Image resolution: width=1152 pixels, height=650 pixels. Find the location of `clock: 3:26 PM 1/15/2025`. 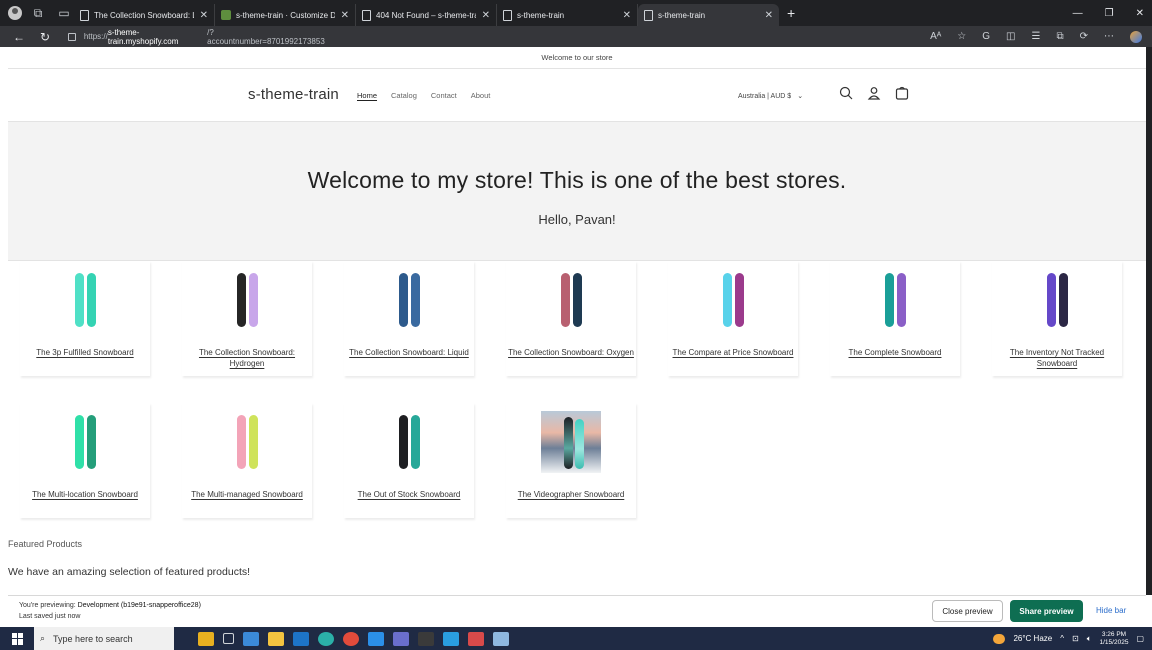

clock: 3:26 PM 1/15/2025 is located at coordinates (1114, 639).